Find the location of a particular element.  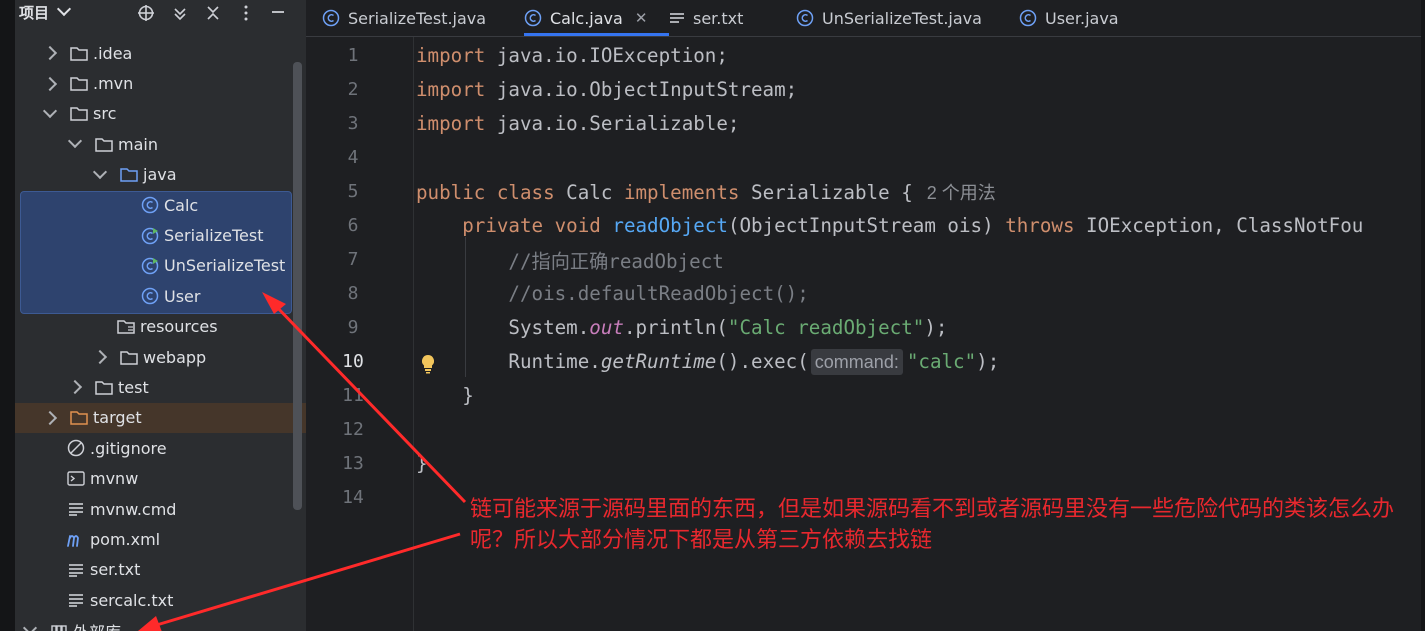

tab-label: ser.txt is located at coordinates (718, 18).